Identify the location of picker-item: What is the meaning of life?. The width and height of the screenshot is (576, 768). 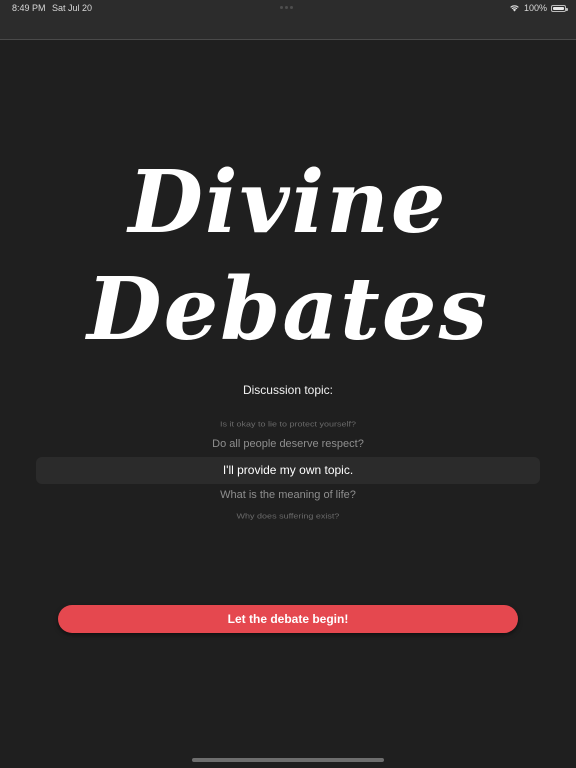
(288, 495).